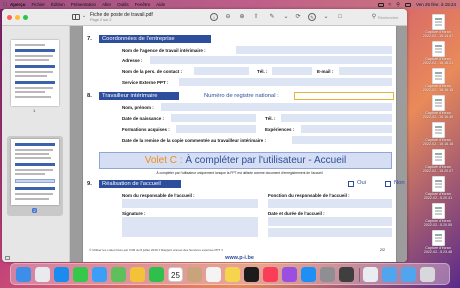 The height and width of the screenshot is (288, 460). What do you see at coordinates (407, 4) in the screenshot?
I see `control-center-icon` at bounding box center [407, 4].